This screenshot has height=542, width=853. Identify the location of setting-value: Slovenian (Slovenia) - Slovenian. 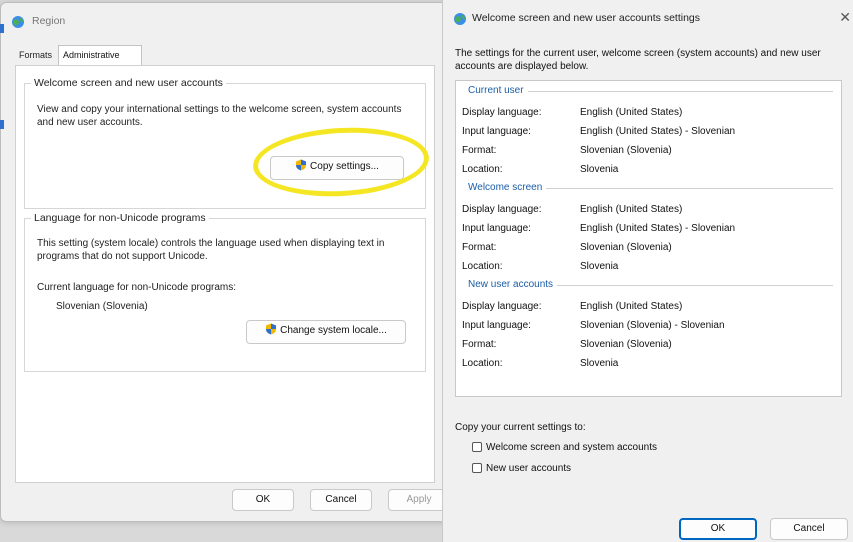
(652, 325).